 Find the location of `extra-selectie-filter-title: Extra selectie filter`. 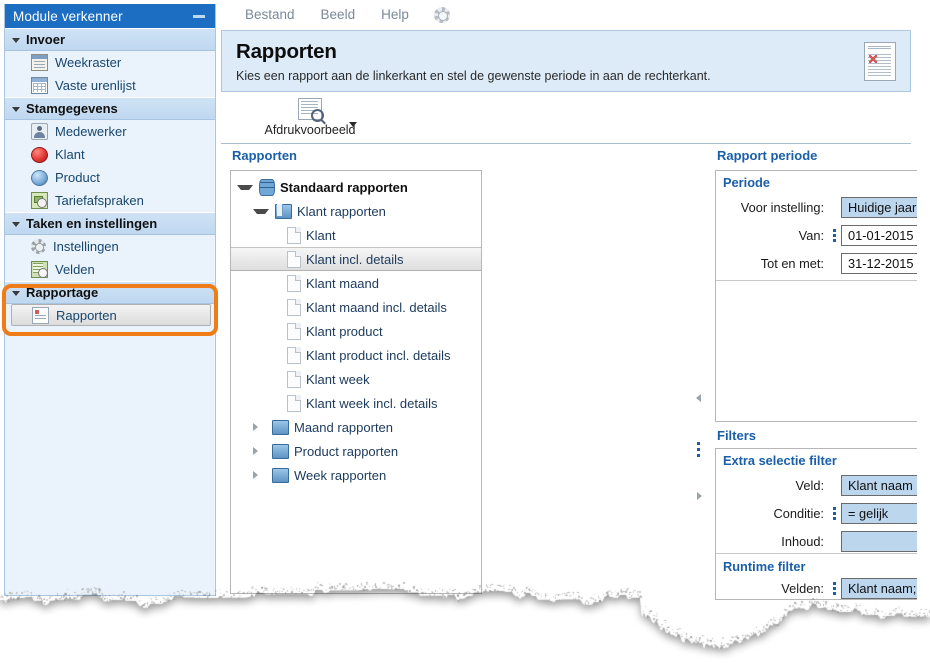

extra-selectie-filter-title: Extra selectie filter is located at coordinates (780, 460).